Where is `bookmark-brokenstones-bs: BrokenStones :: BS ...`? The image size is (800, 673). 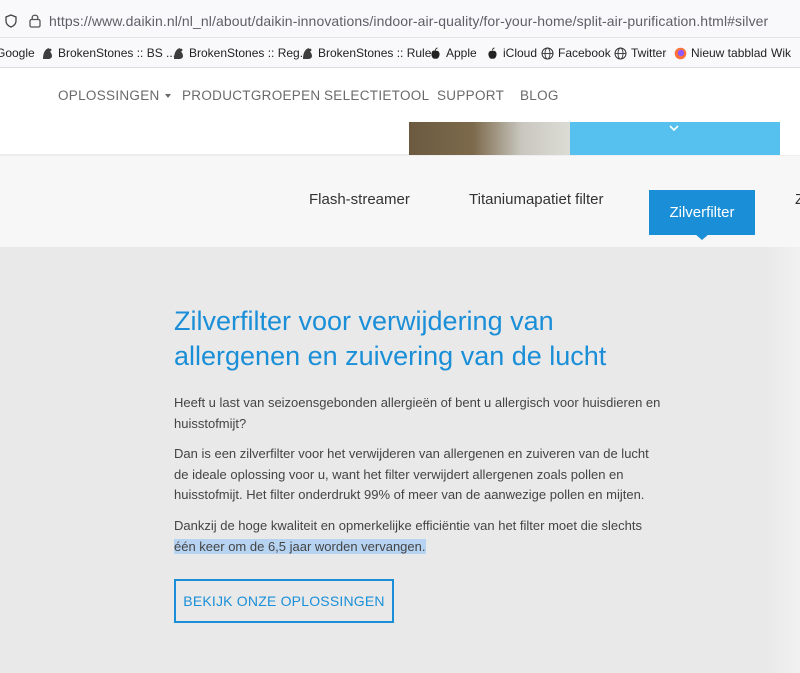
bookmark-brokenstones-bs: BrokenStones :: BS ... is located at coordinates (108, 53).